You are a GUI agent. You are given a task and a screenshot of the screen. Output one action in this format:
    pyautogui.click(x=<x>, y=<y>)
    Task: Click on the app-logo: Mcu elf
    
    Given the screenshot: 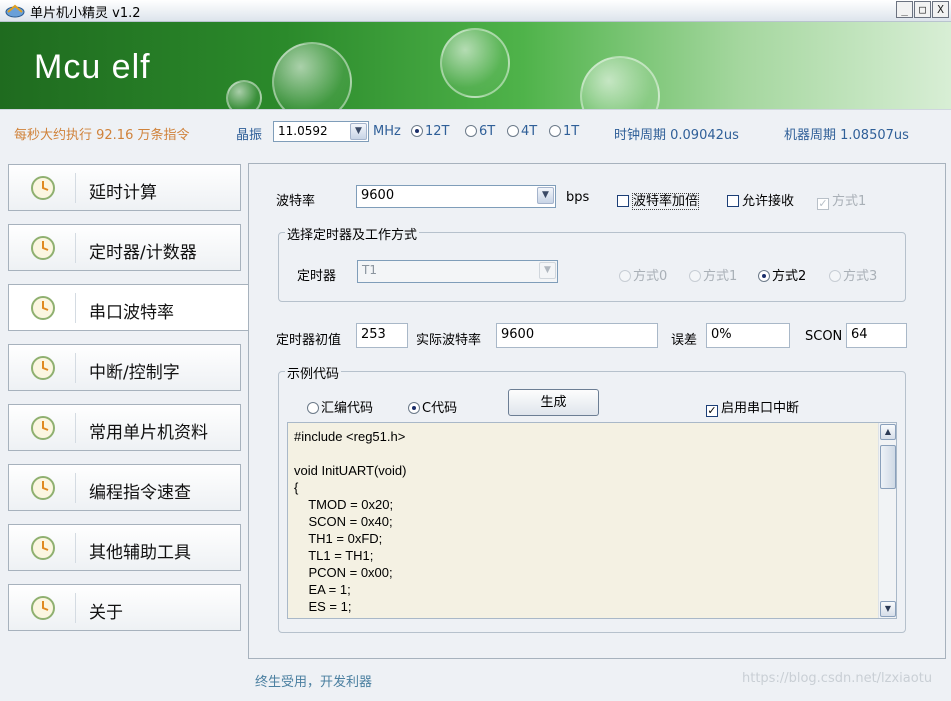 What is the action you would take?
    pyautogui.click(x=92, y=67)
    